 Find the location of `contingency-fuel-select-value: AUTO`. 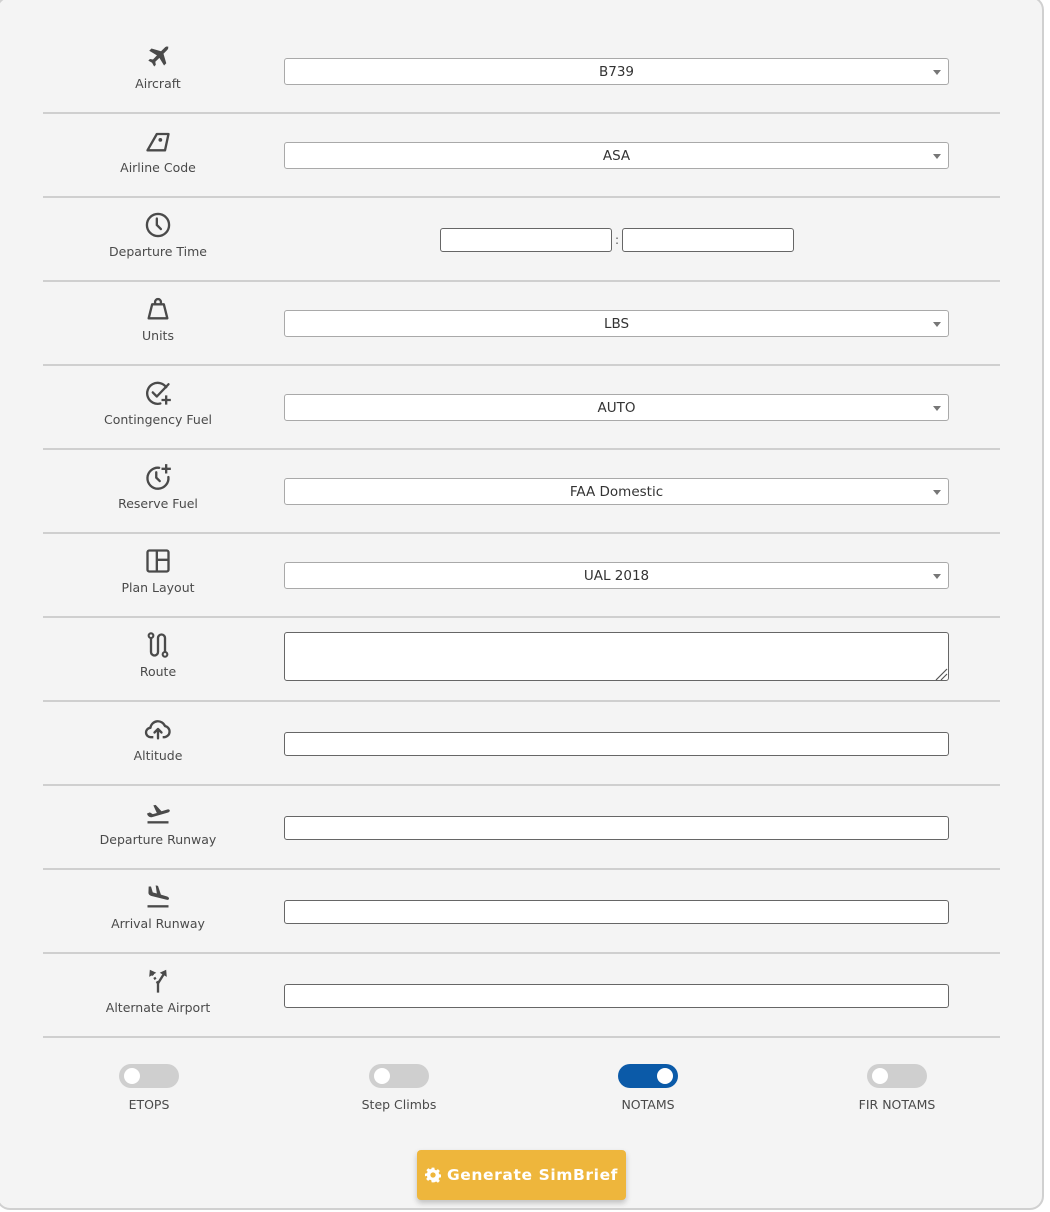

contingency-fuel-select-value: AUTO is located at coordinates (616, 407).